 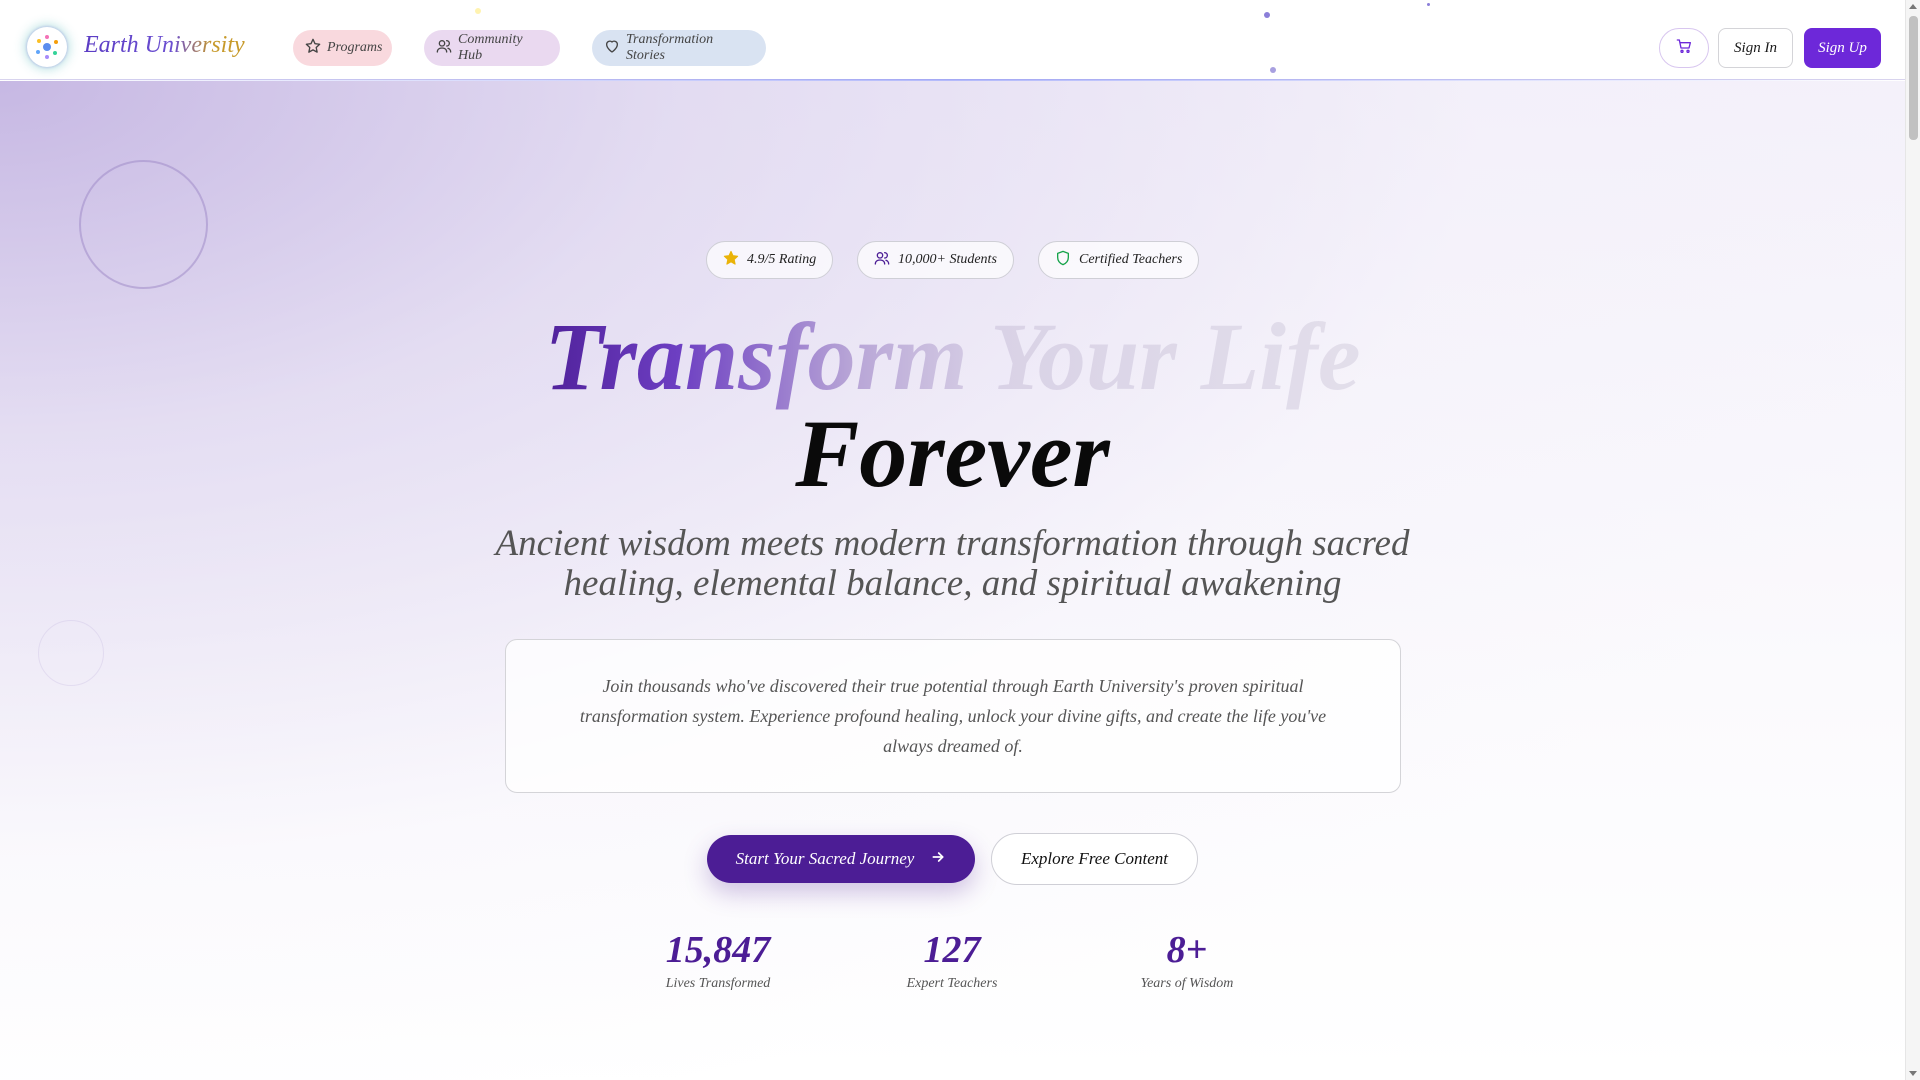 I want to click on students-badge: 10,000+ Students, so click(x=935, y=260).